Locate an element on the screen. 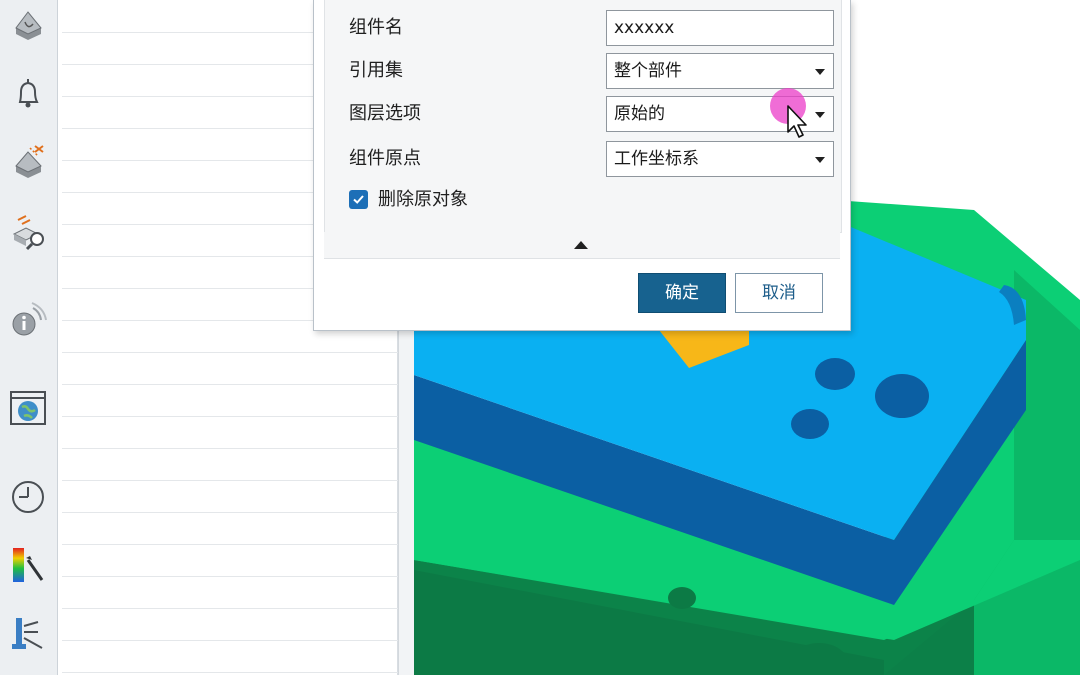 This screenshot has height=675, width=1080. component-origin-label: 组件原点 is located at coordinates (385, 158).